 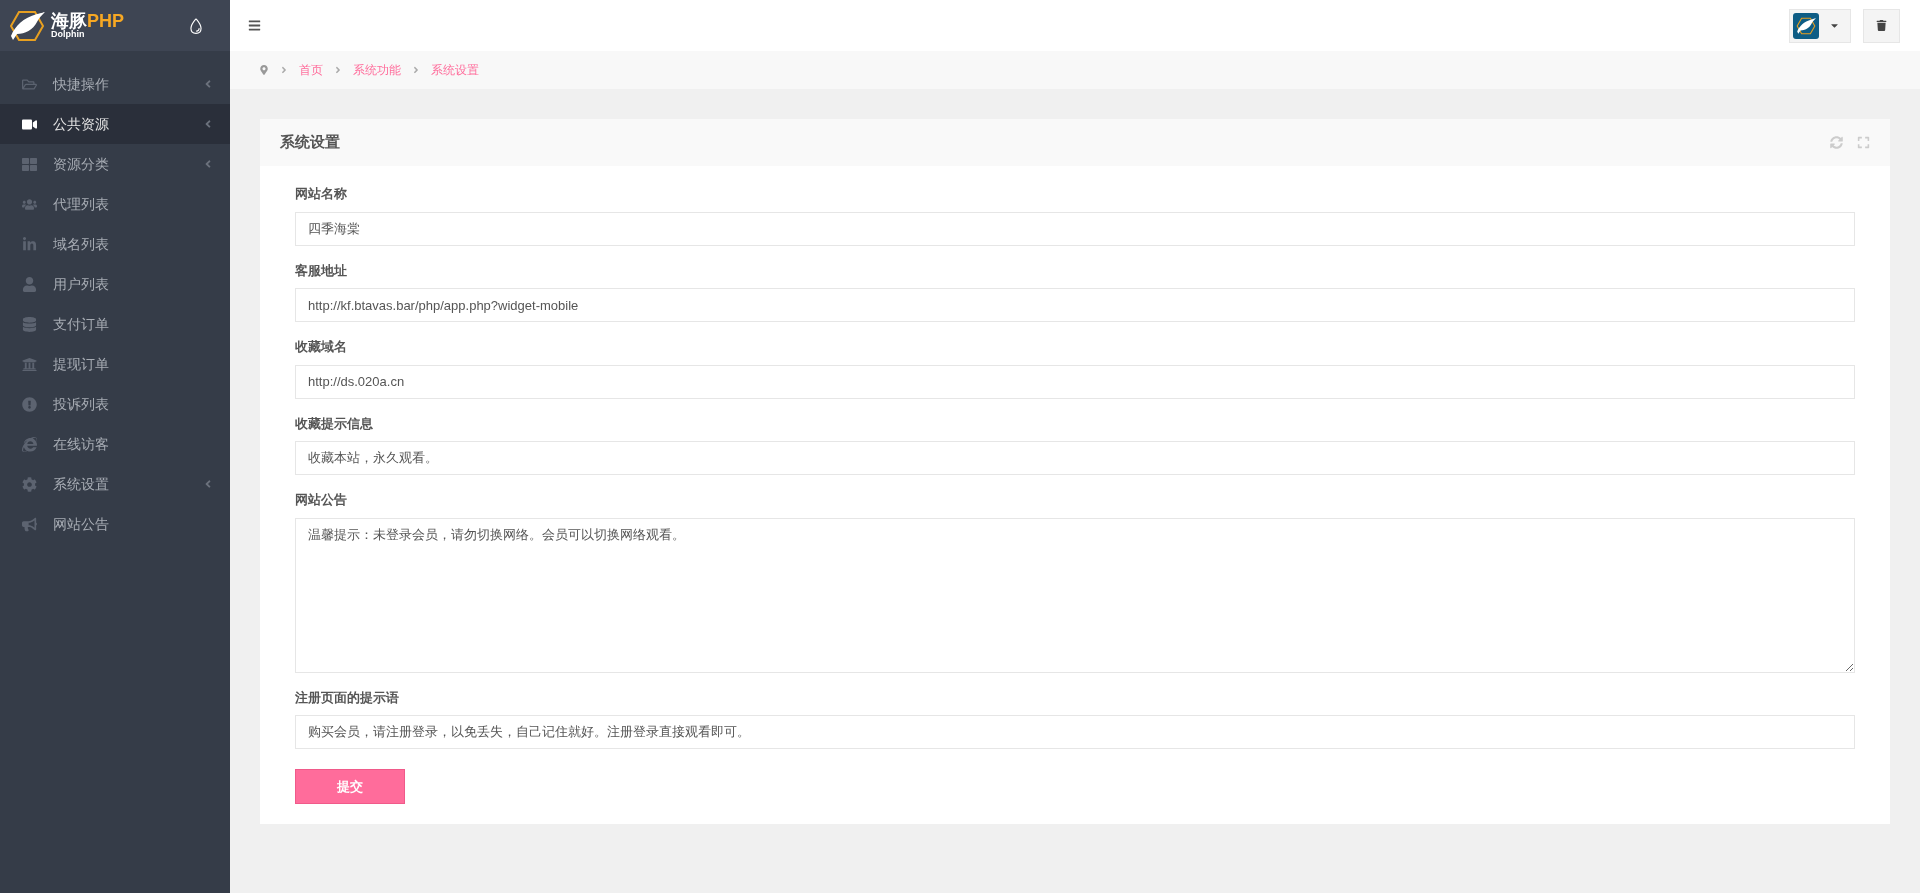 What do you see at coordinates (115, 484) in the screenshot?
I see `sidebar-item: 系统设置` at bounding box center [115, 484].